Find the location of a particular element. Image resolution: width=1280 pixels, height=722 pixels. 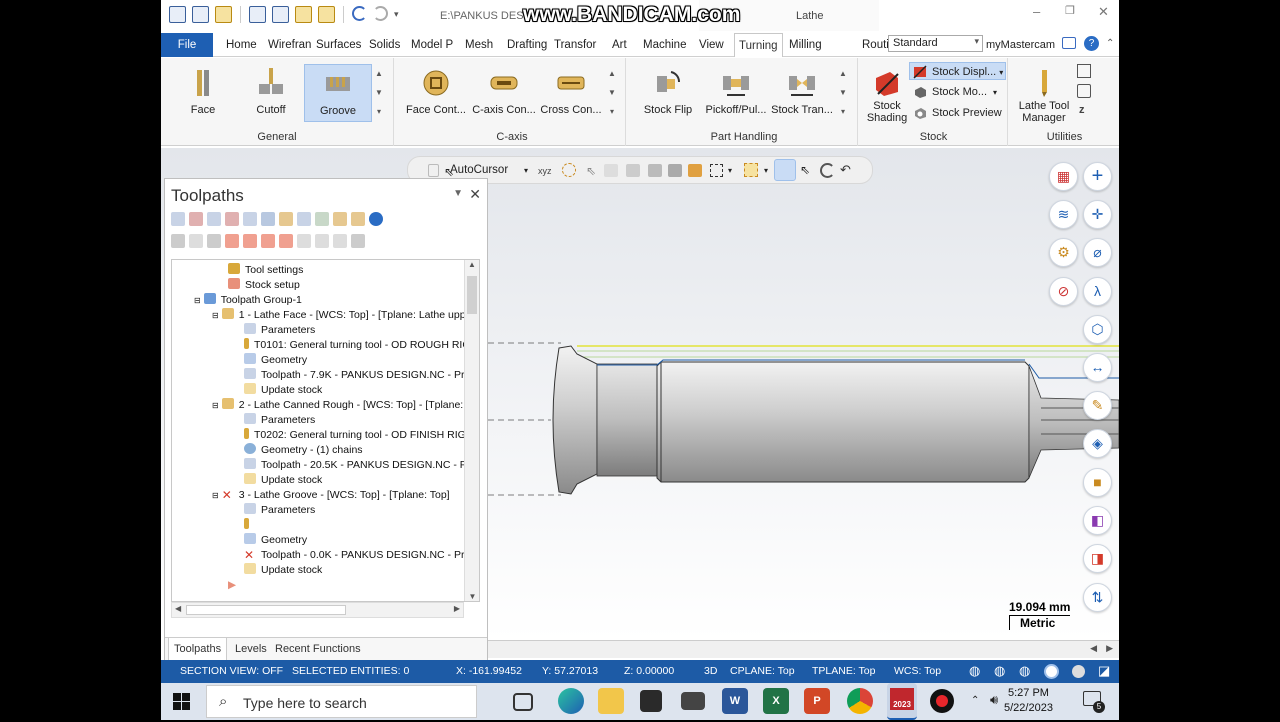

viewsheet-next-icon: ▶ is located at coordinates (1109, 648).